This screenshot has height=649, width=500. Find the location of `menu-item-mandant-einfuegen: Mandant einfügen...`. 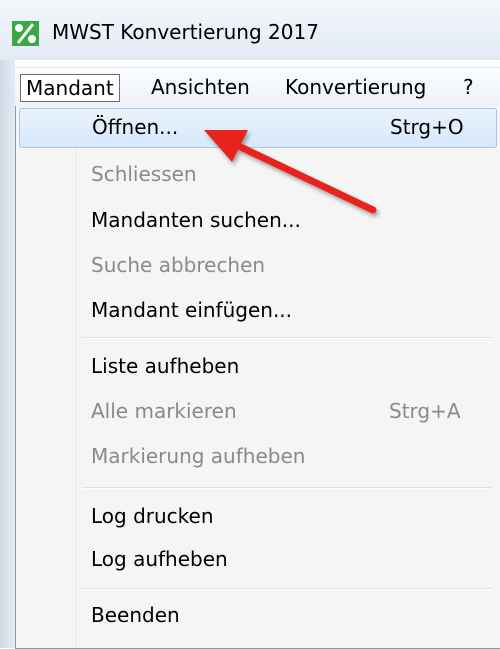

menu-item-mandant-einfuegen: Mandant einfügen... is located at coordinates (257, 311).